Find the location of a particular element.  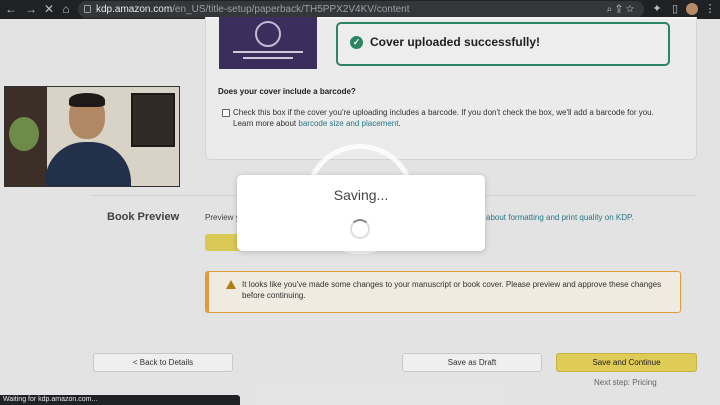

picture-frame is located at coordinates (153, 120).